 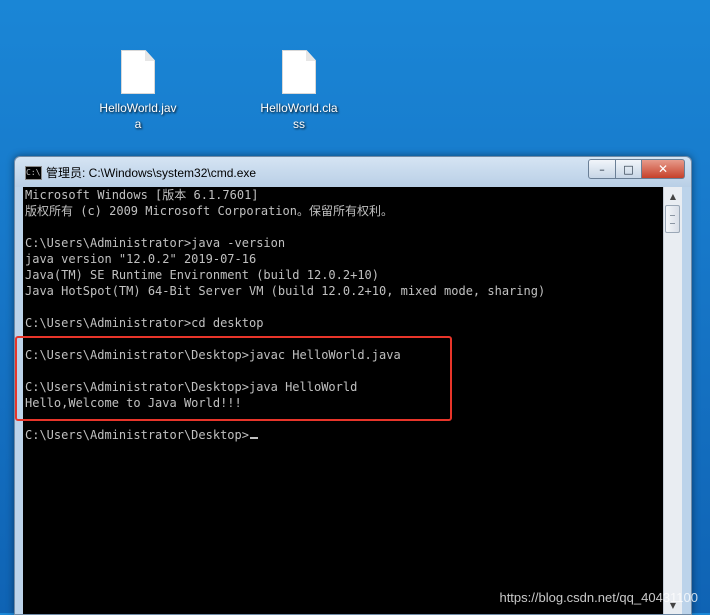 I want to click on scrollbar-thumb, so click(x=672, y=219).